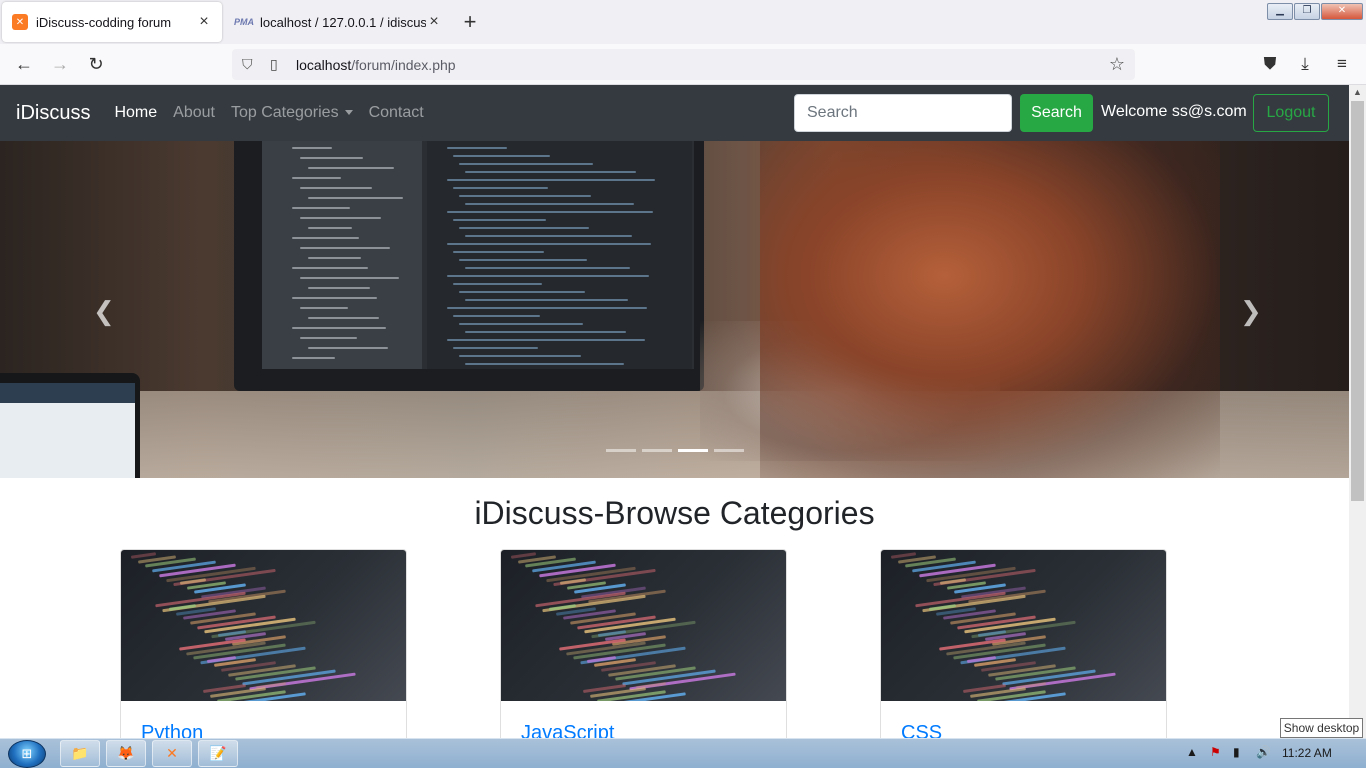 The width and height of the screenshot is (1366, 768). What do you see at coordinates (339, 22) in the screenshot?
I see `tab-phpmyadmin: PMA localhost / 127.0.0.1 / idiscuss / ×` at bounding box center [339, 22].